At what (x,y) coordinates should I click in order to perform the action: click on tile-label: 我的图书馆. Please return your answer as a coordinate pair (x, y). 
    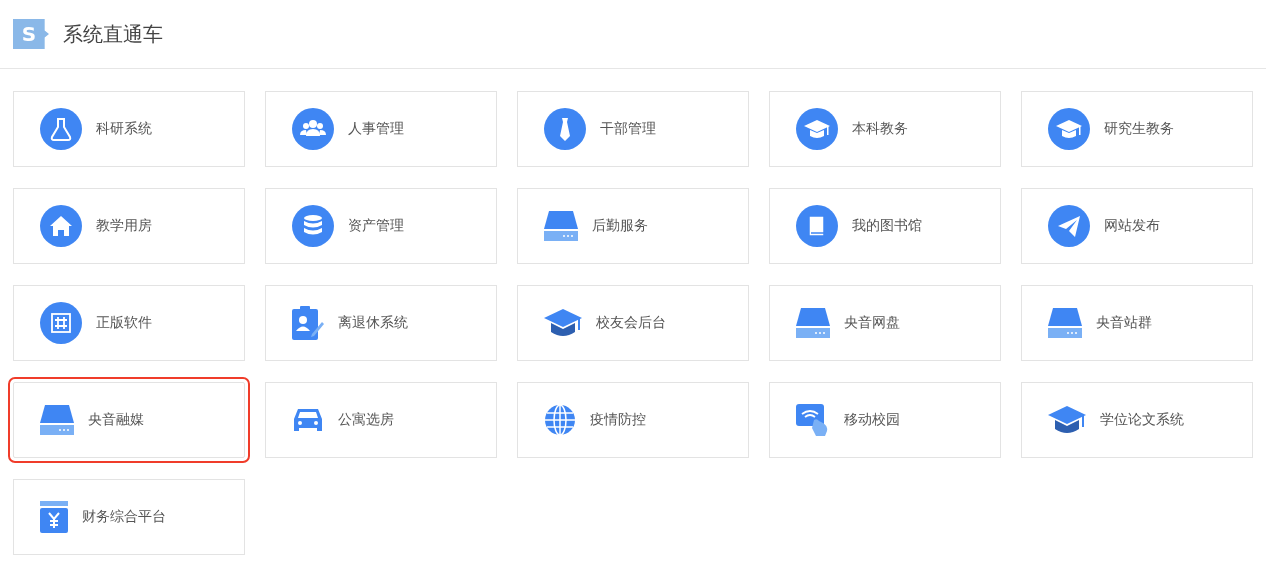
    Looking at the image, I should click on (887, 226).